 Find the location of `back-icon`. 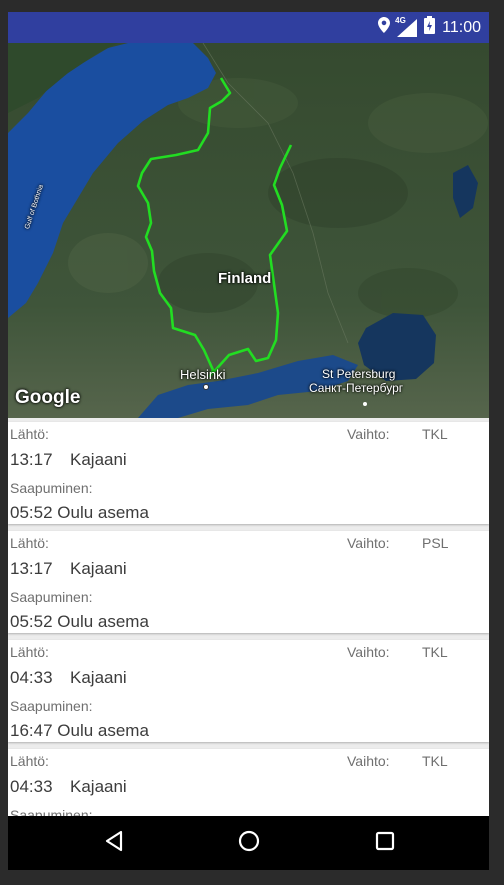

back-icon is located at coordinates (114, 843).